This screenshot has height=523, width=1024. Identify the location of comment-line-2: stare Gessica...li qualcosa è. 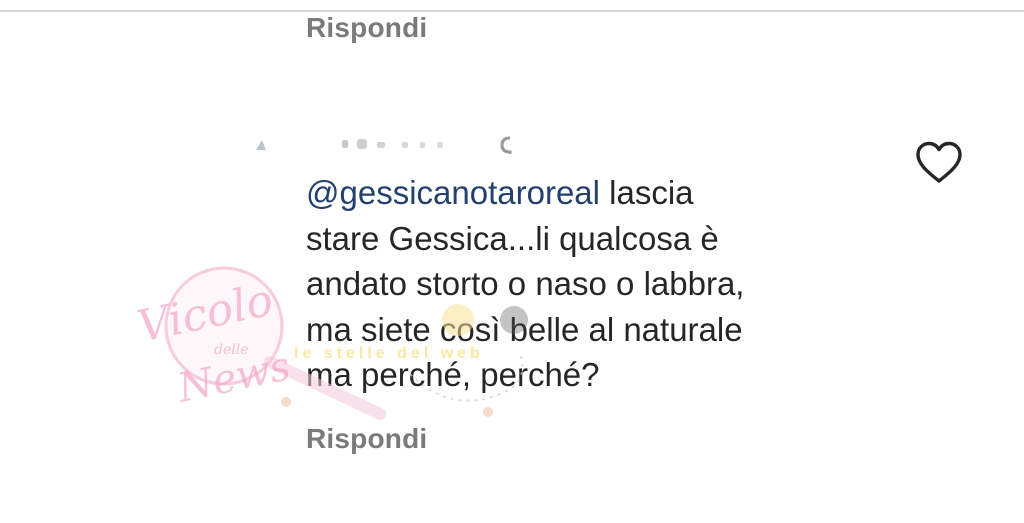
(512, 238).